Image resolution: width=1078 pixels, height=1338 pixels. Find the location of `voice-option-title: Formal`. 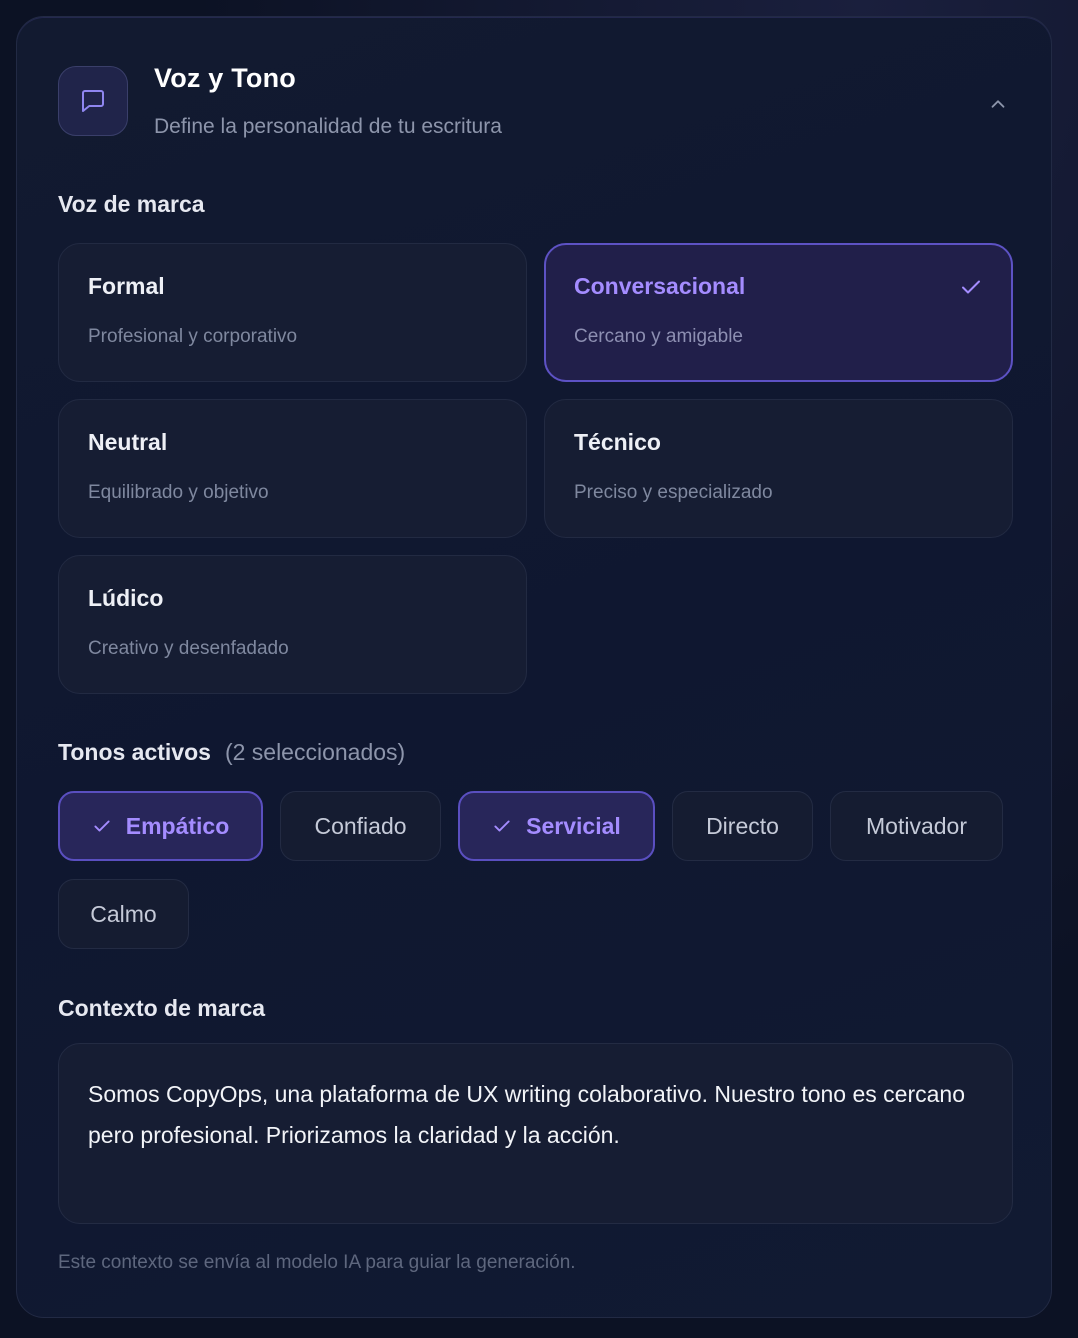

voice-option-title: Formal is located at coordinates (126, 286).